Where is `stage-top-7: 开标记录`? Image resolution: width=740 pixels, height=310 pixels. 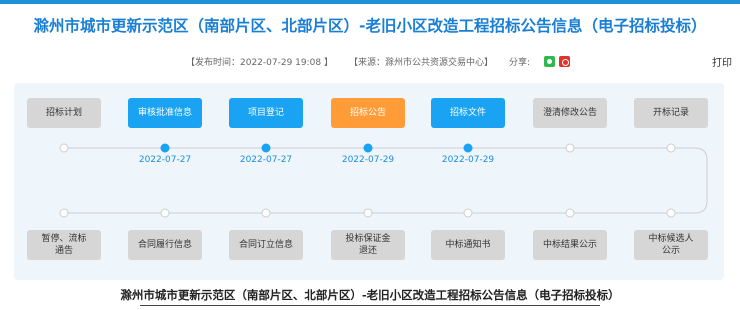
stage-top-7: 开标记录 is located at coordinates (671, 113).